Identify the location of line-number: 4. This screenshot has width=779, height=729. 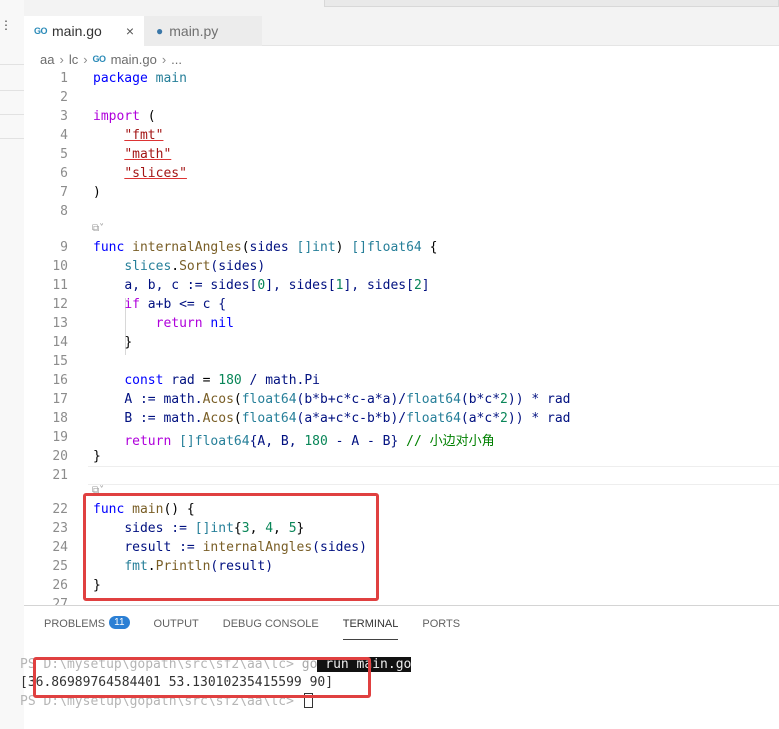
(64, 135).